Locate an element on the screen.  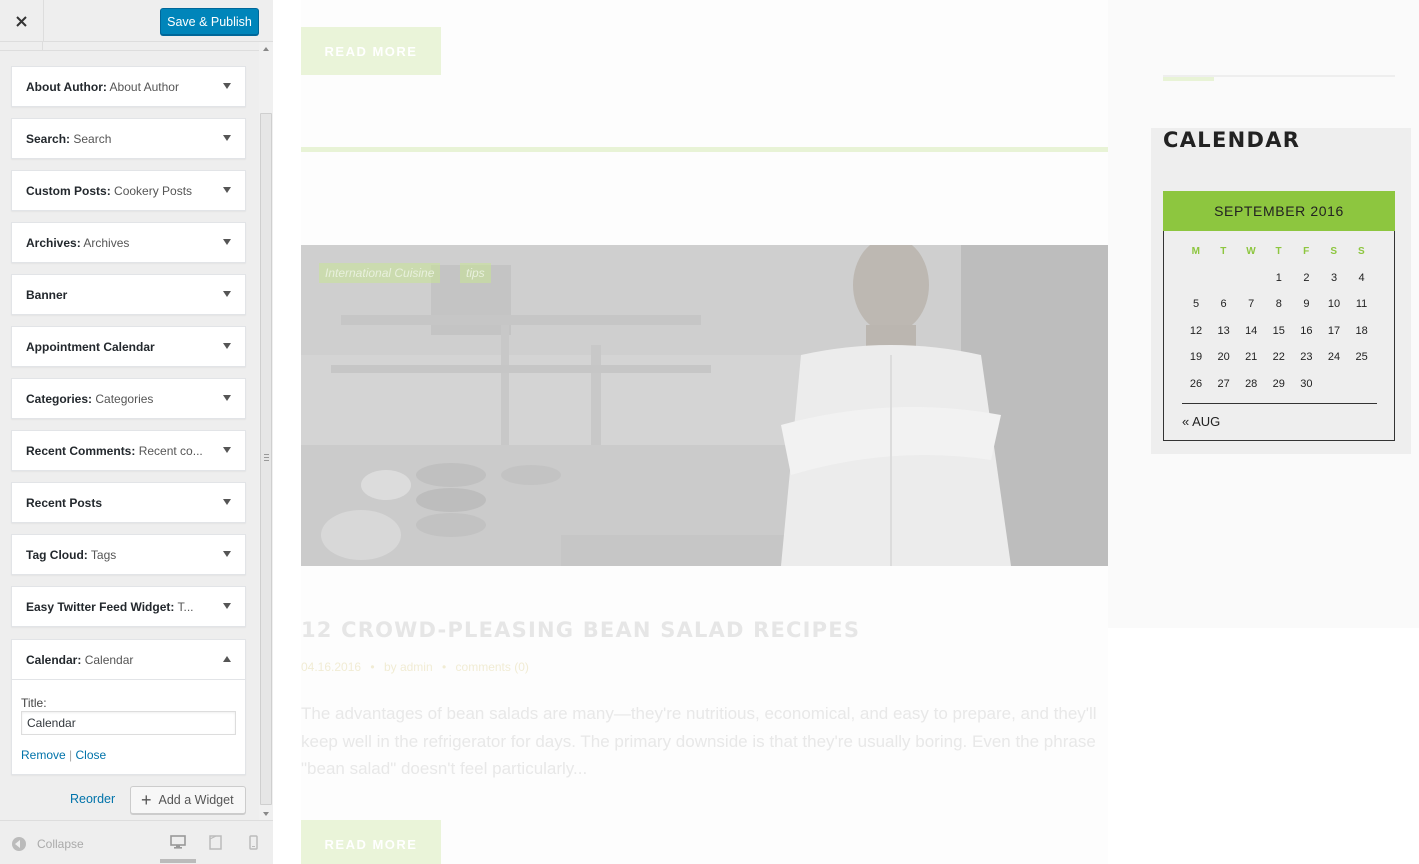
calendar-day: 10 is located at coordinates (1334, 304).